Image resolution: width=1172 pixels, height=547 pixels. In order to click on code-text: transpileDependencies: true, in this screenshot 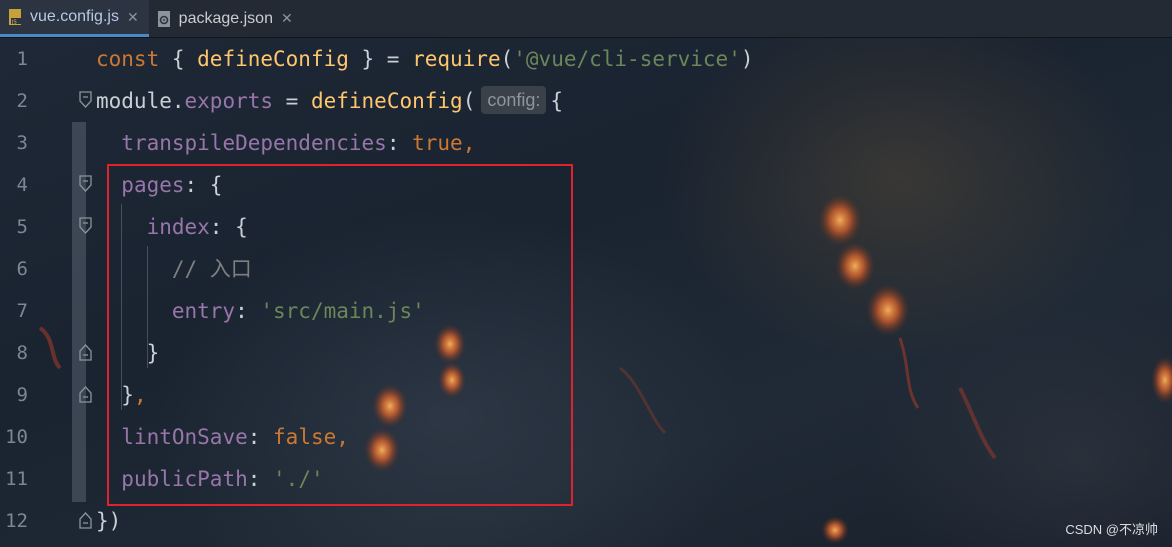, I will do `click(285, 143)`.